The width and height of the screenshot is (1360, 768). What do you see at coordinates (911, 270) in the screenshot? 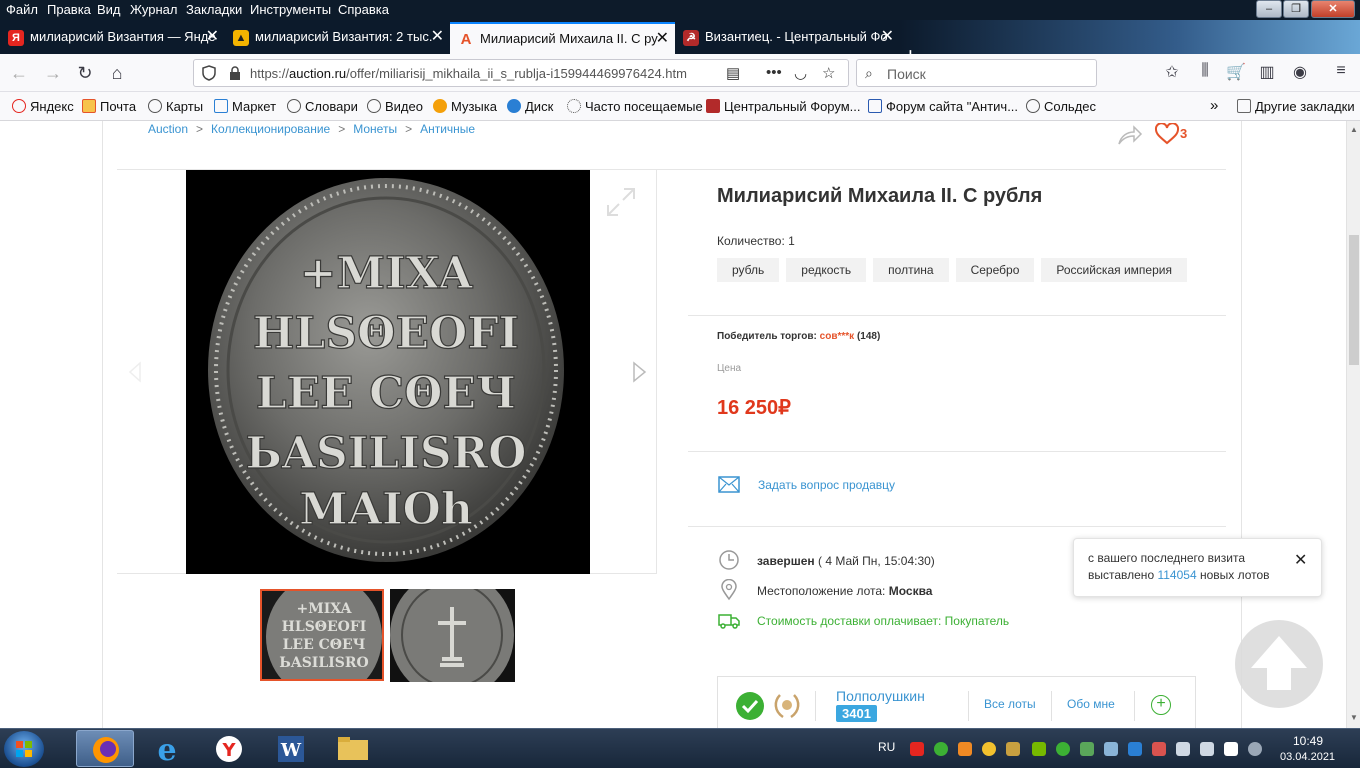
I see `tag-poltina: полтина` at bounding box center [911, 270].